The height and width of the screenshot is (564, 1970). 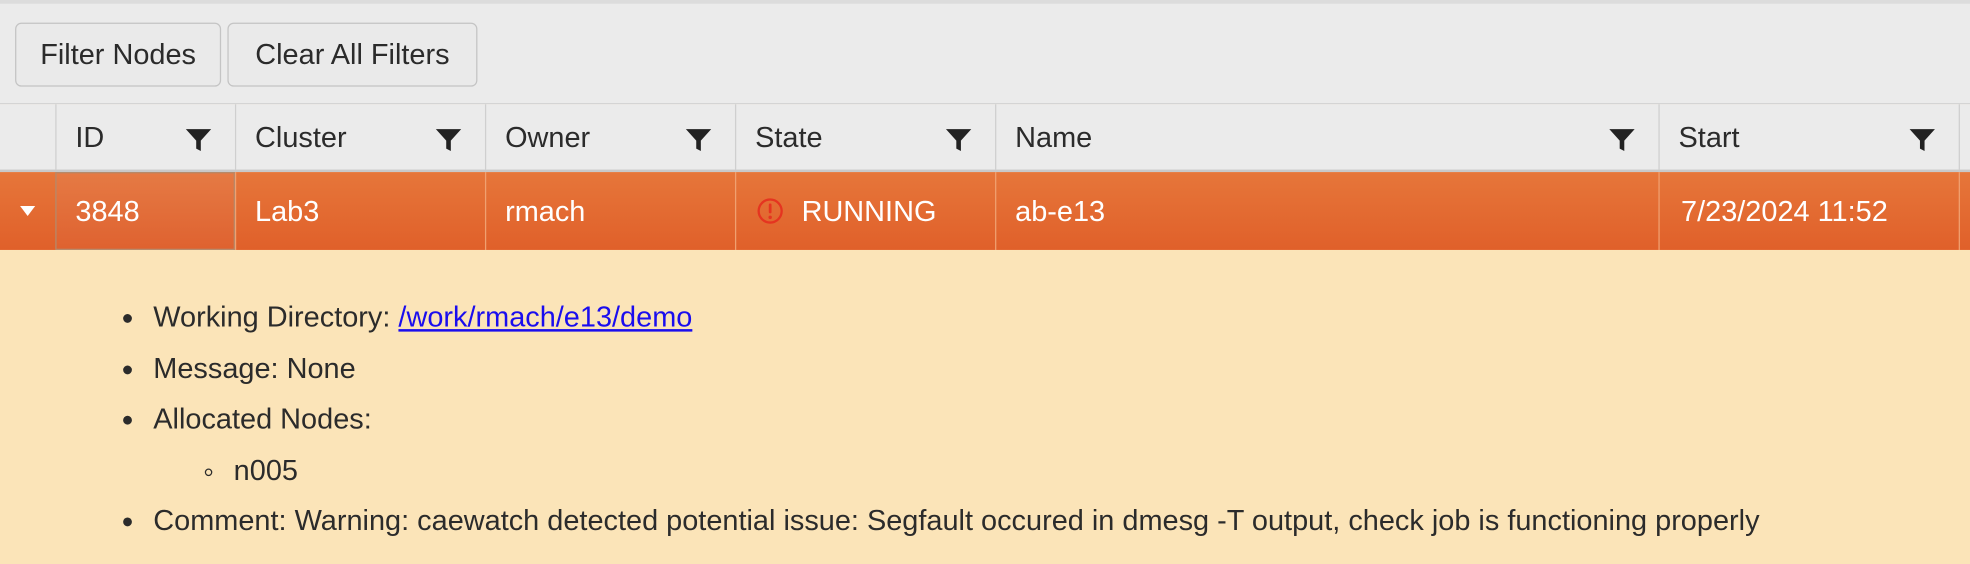 I want to click on owner-value: rmach, so click(x=545, y=210).